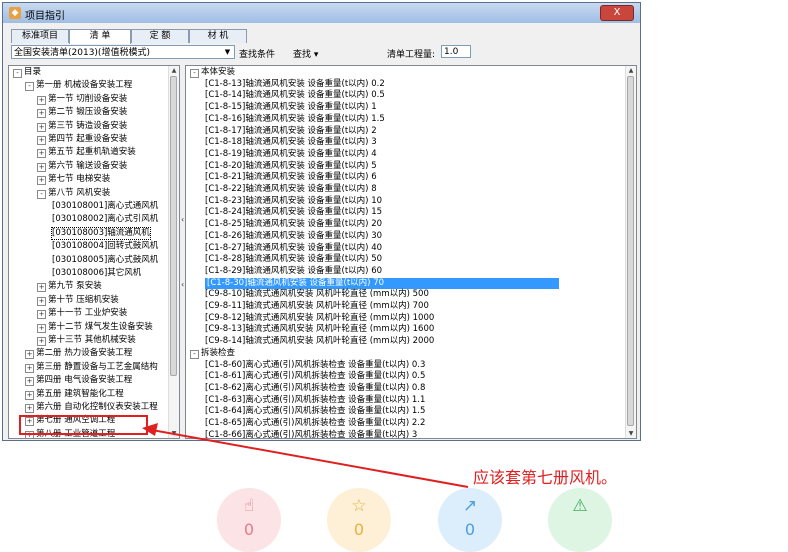 This screenshot has height=552, width=788. What do you see at coordinates (249, 506) in the screenshot?
I see `thumbs-up-icon: ☝` at bounding box center [249, 506].